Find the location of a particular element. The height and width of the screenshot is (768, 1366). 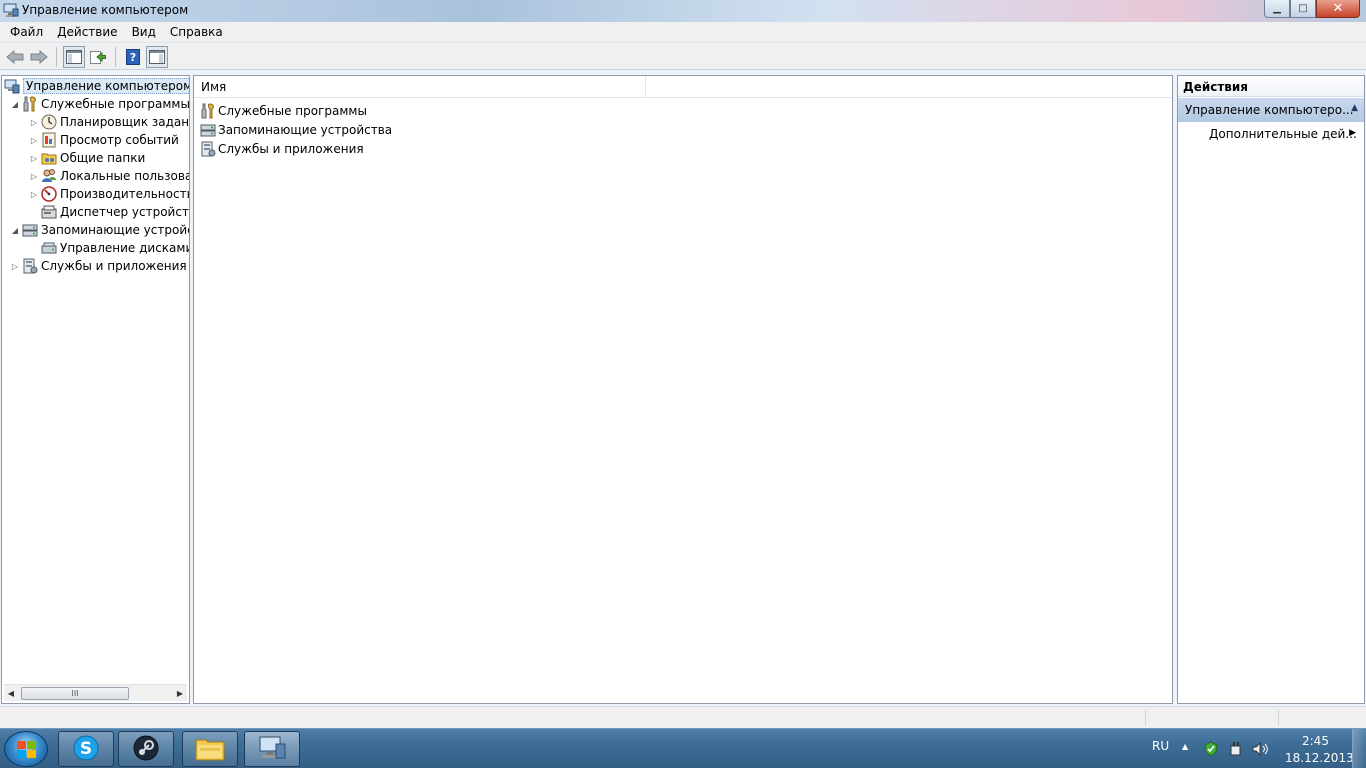

menu-help: Справка is located at coordinates (196, 32).